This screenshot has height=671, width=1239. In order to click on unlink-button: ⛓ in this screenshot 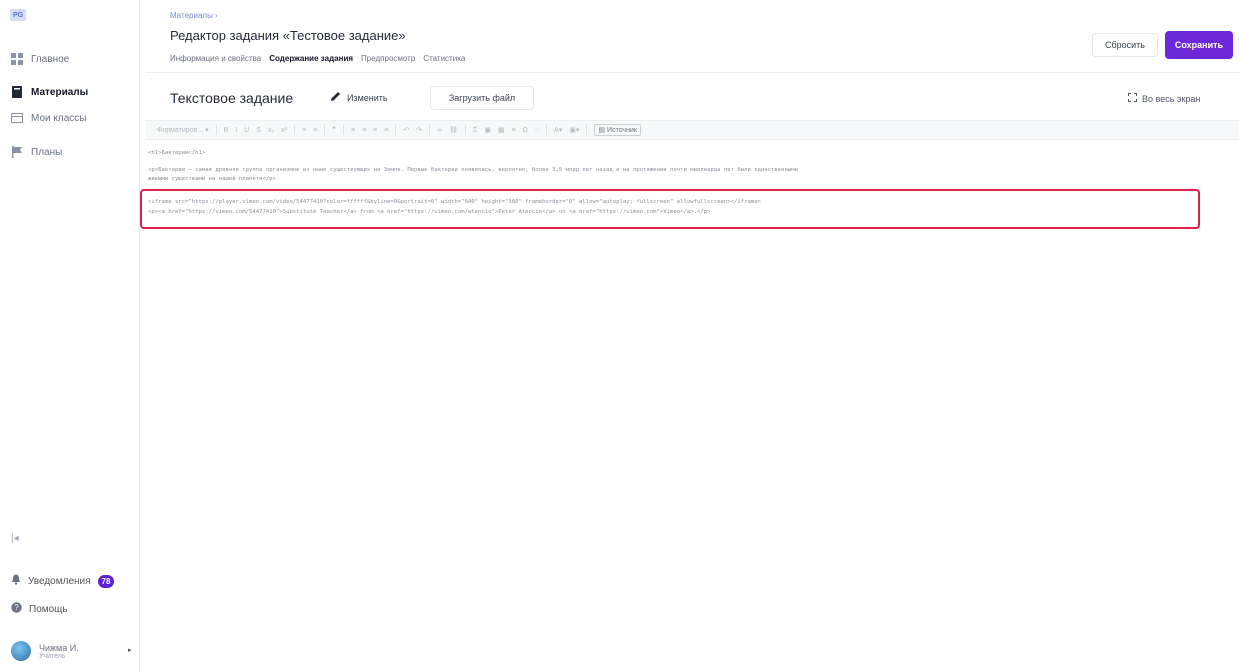, I will do `click(453, 130)`.